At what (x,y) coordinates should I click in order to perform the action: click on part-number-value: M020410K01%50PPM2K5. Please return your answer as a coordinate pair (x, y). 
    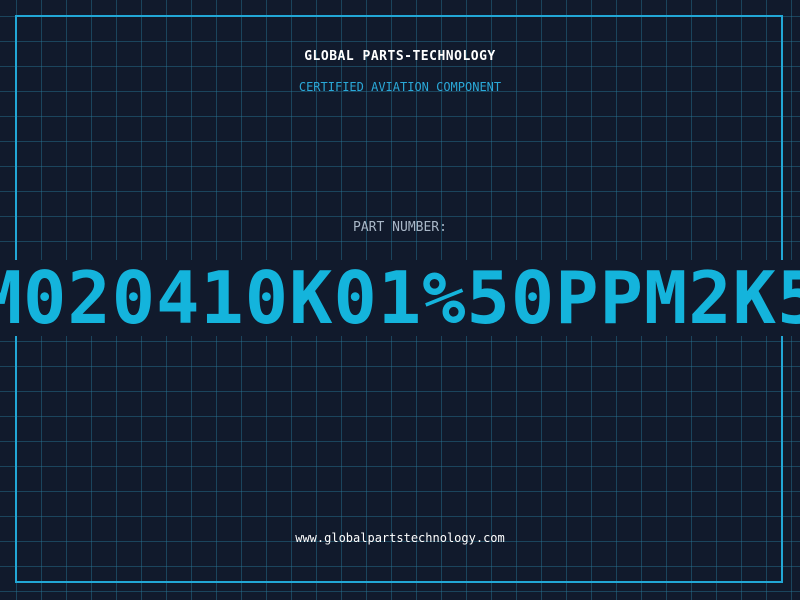
    Looking at the image, I should click on (400, 298).